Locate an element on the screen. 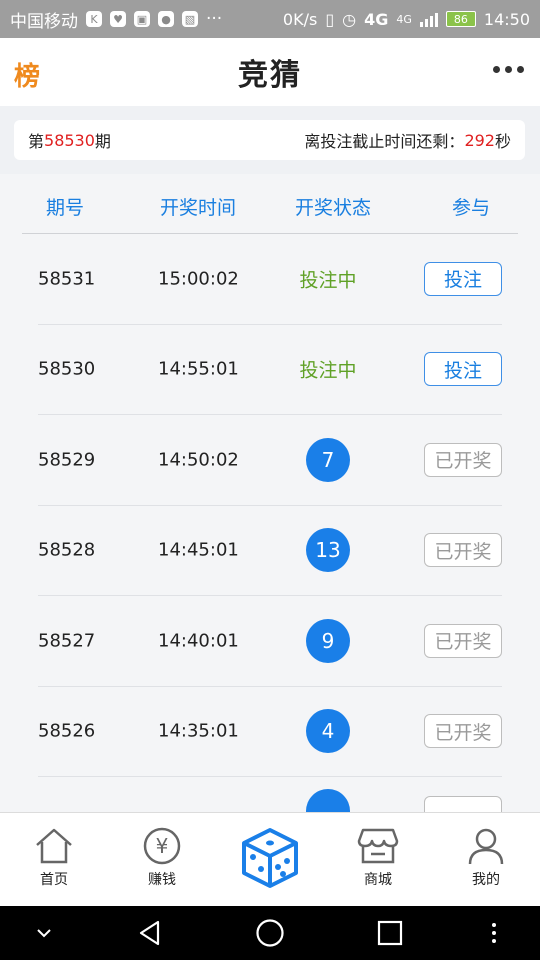  row-status: 9 is located at coordinates (328, 640).